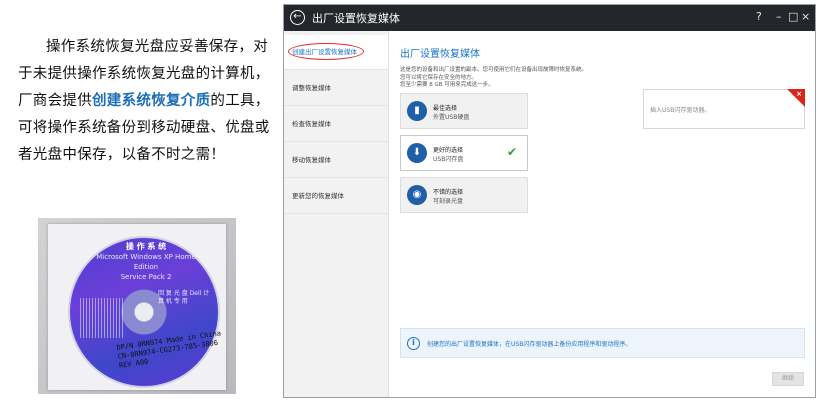 The height and width of the screenshot is (408, 819). Describe the element at coordinates (448, 201) in the screenshot. I see `option-subtitle: 可刻录光盘` at that location.